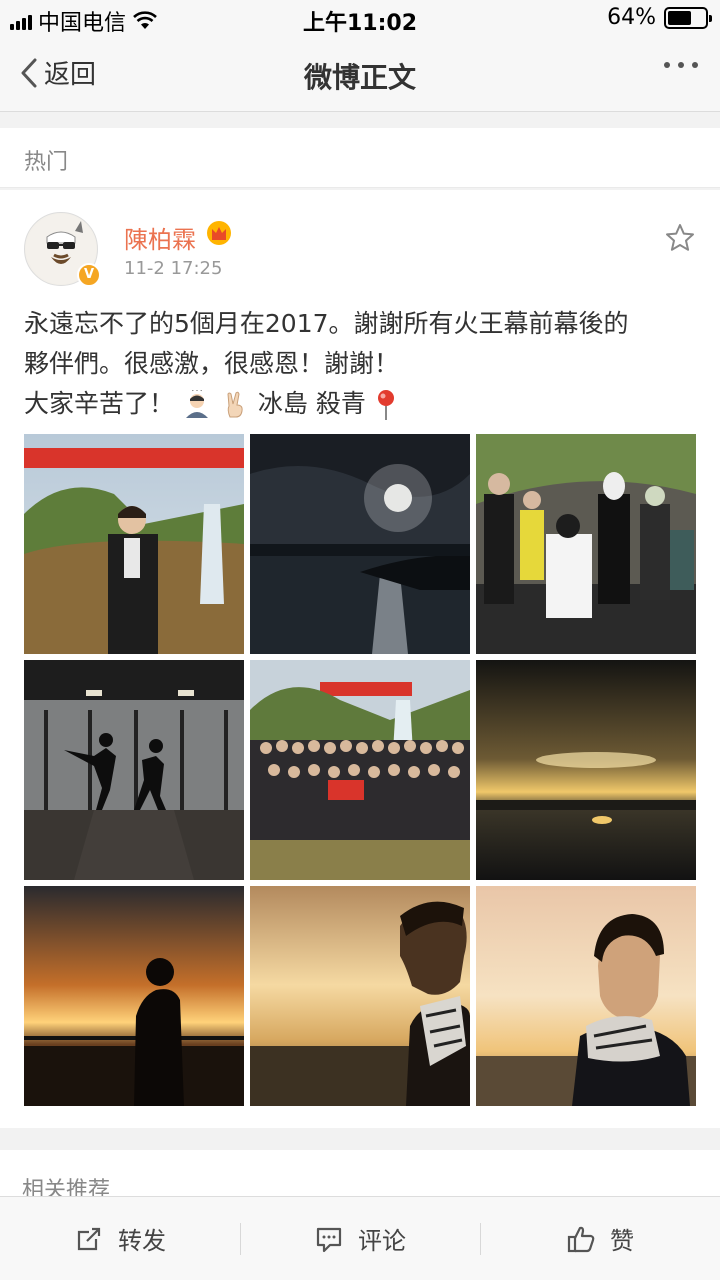 This screenshot has width=720, height=1280. I want to click on comment-button: 评论, so click(360, 1238).